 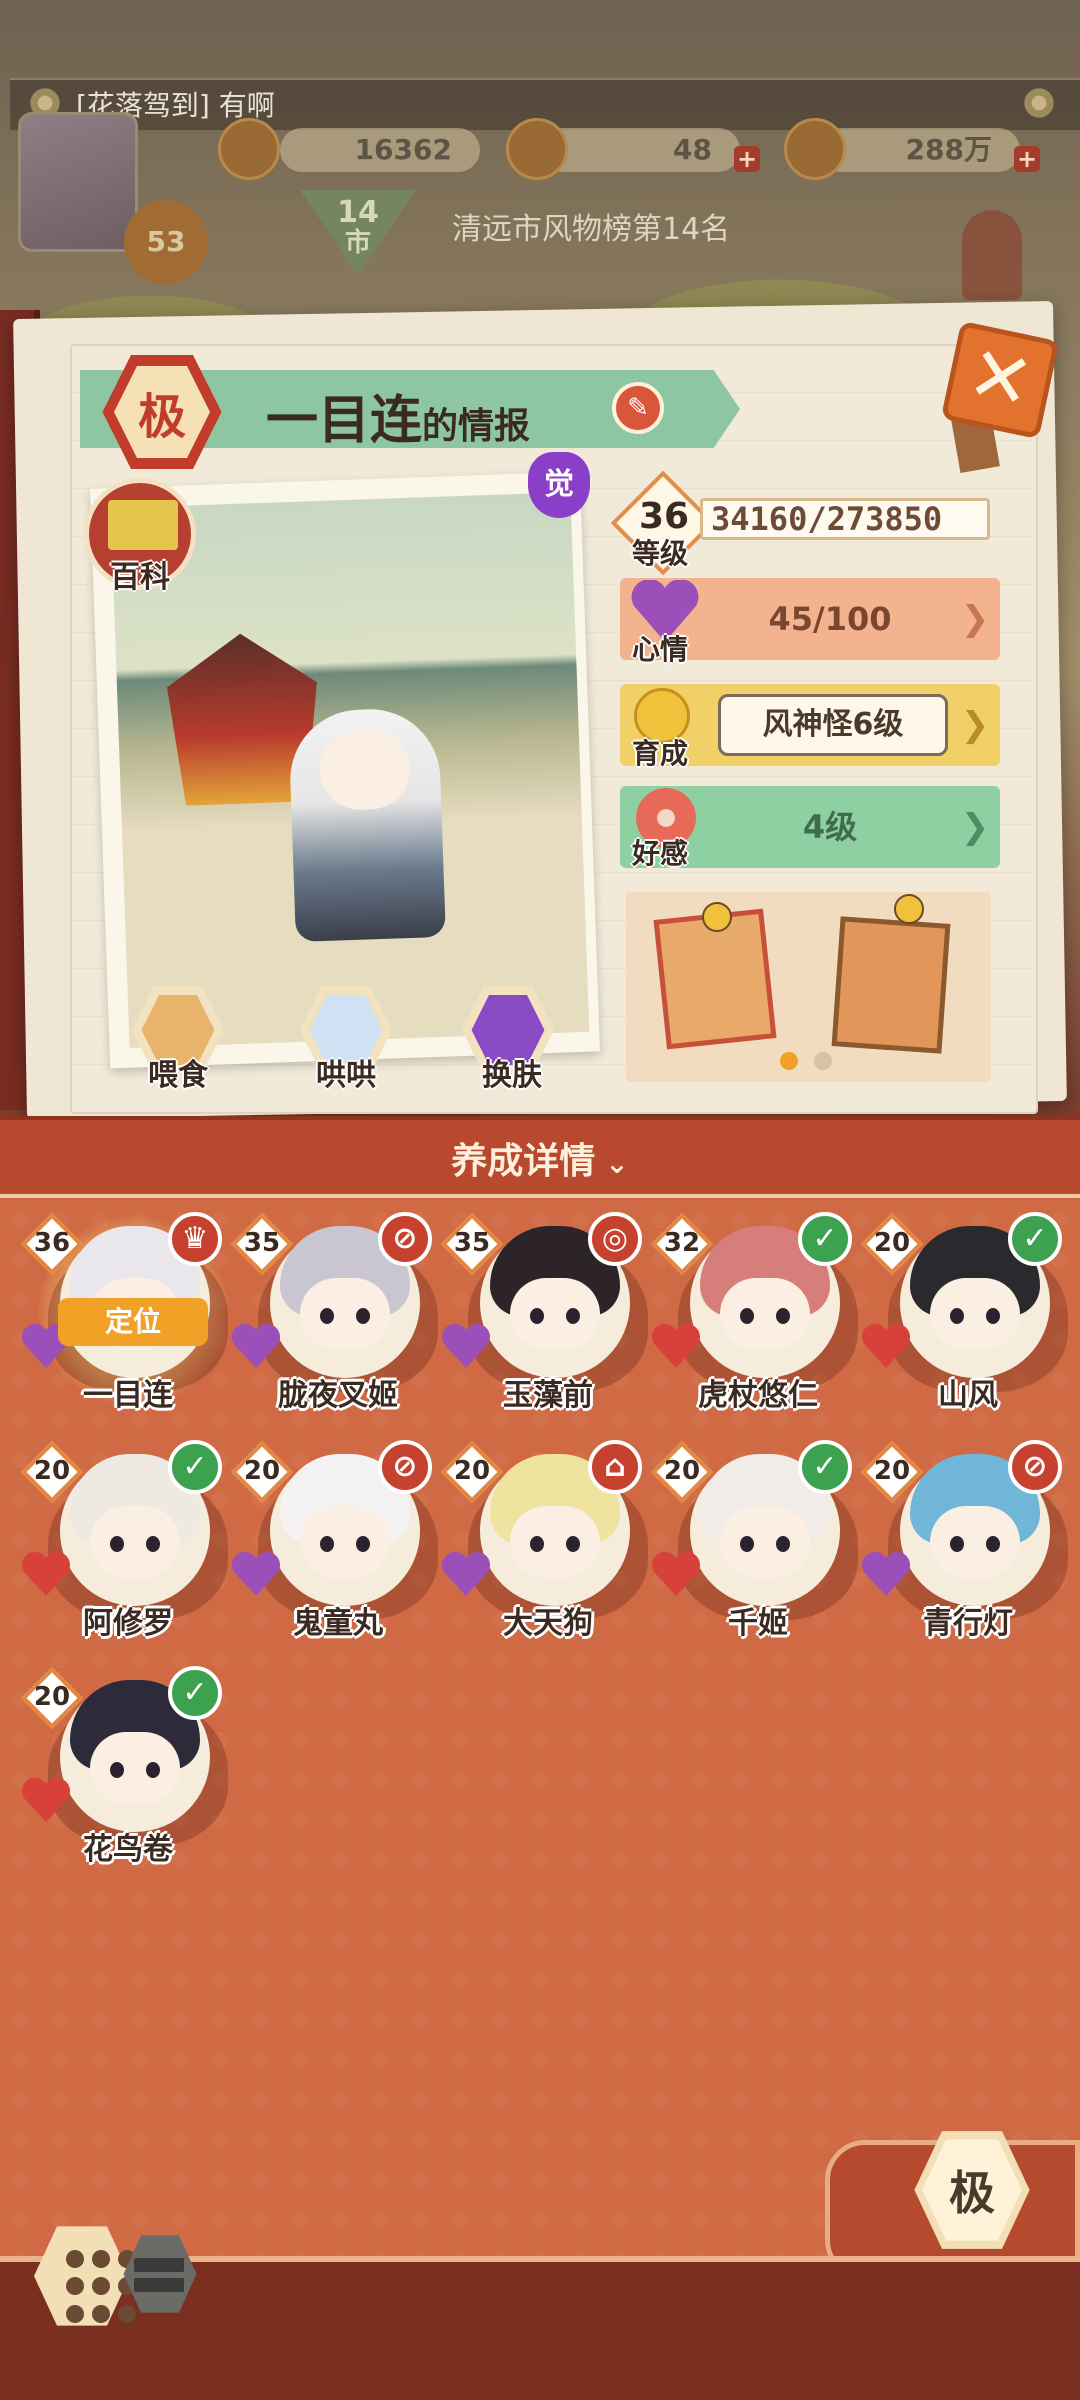 I want to click on character-name: 花鸟卷, so click(x=128, y=1849).